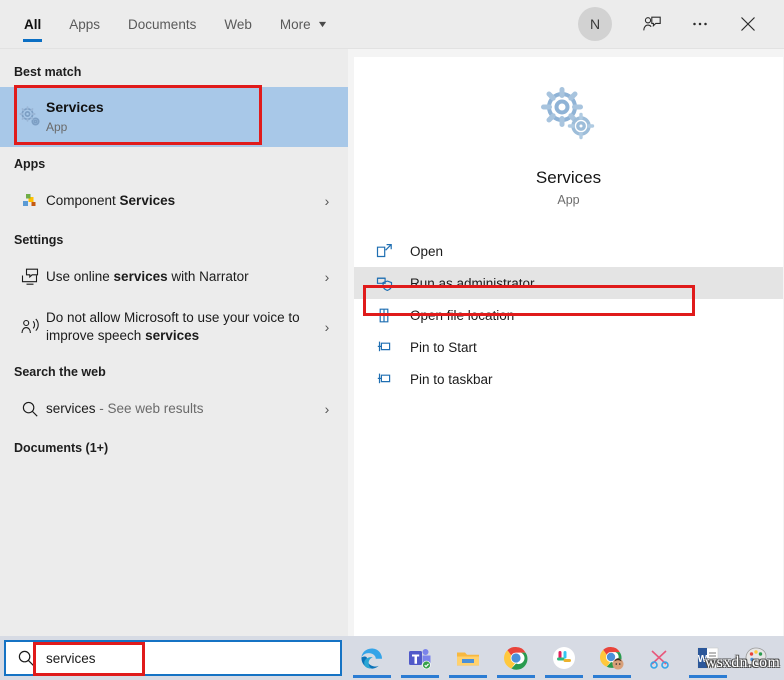 The height and width of the screenshot is (680, 784). What do you see at coordinates (451, 379) in the screenshot?
I see `pin-to-taskbar-label: Pin to taskbar` at bounding box center [451, 379].